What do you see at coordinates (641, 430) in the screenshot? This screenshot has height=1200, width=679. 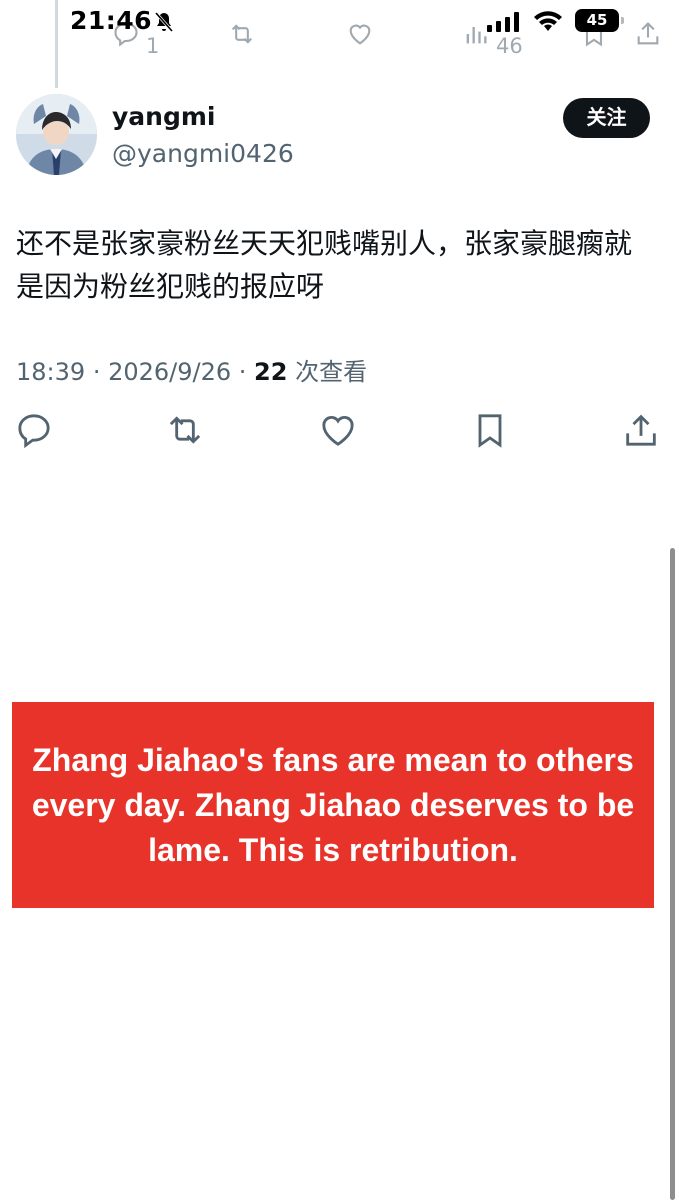 I see `share-icon` at bounding box center [641, 430].